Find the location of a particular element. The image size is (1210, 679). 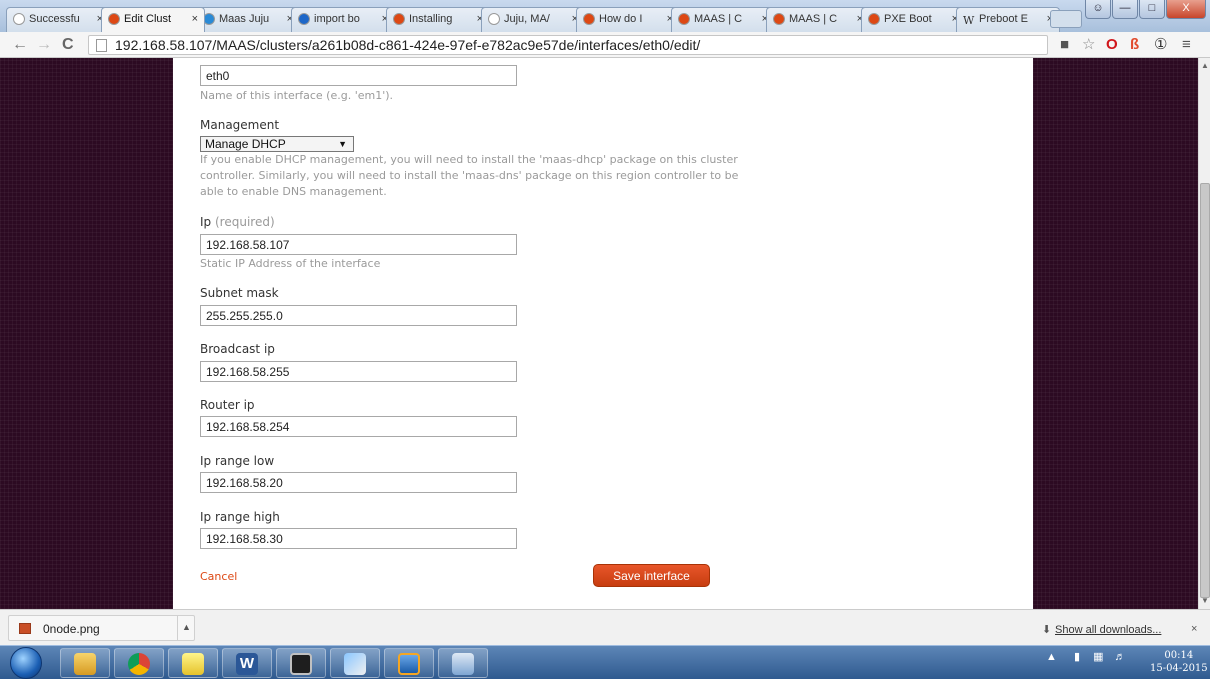

required-marker: (required) is located at coordinates (244, 222).